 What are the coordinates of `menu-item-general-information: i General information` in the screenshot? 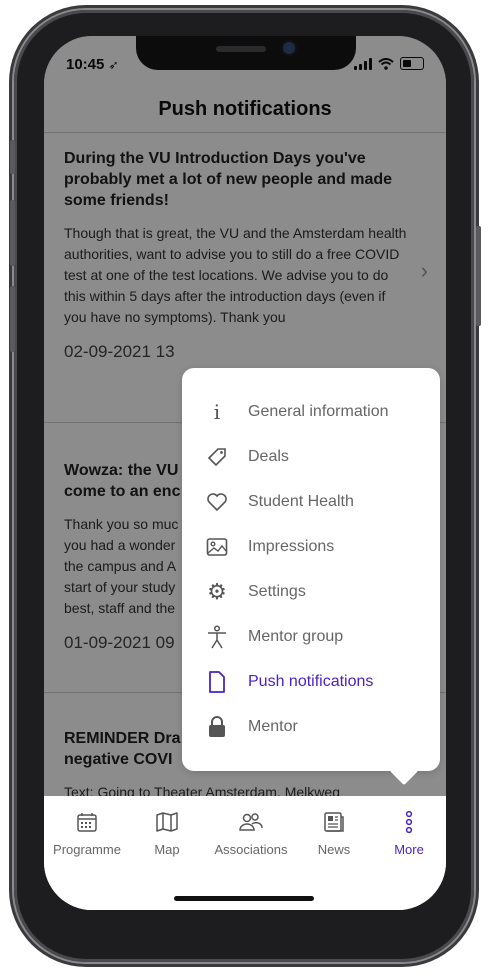 It's located at (311, 412).